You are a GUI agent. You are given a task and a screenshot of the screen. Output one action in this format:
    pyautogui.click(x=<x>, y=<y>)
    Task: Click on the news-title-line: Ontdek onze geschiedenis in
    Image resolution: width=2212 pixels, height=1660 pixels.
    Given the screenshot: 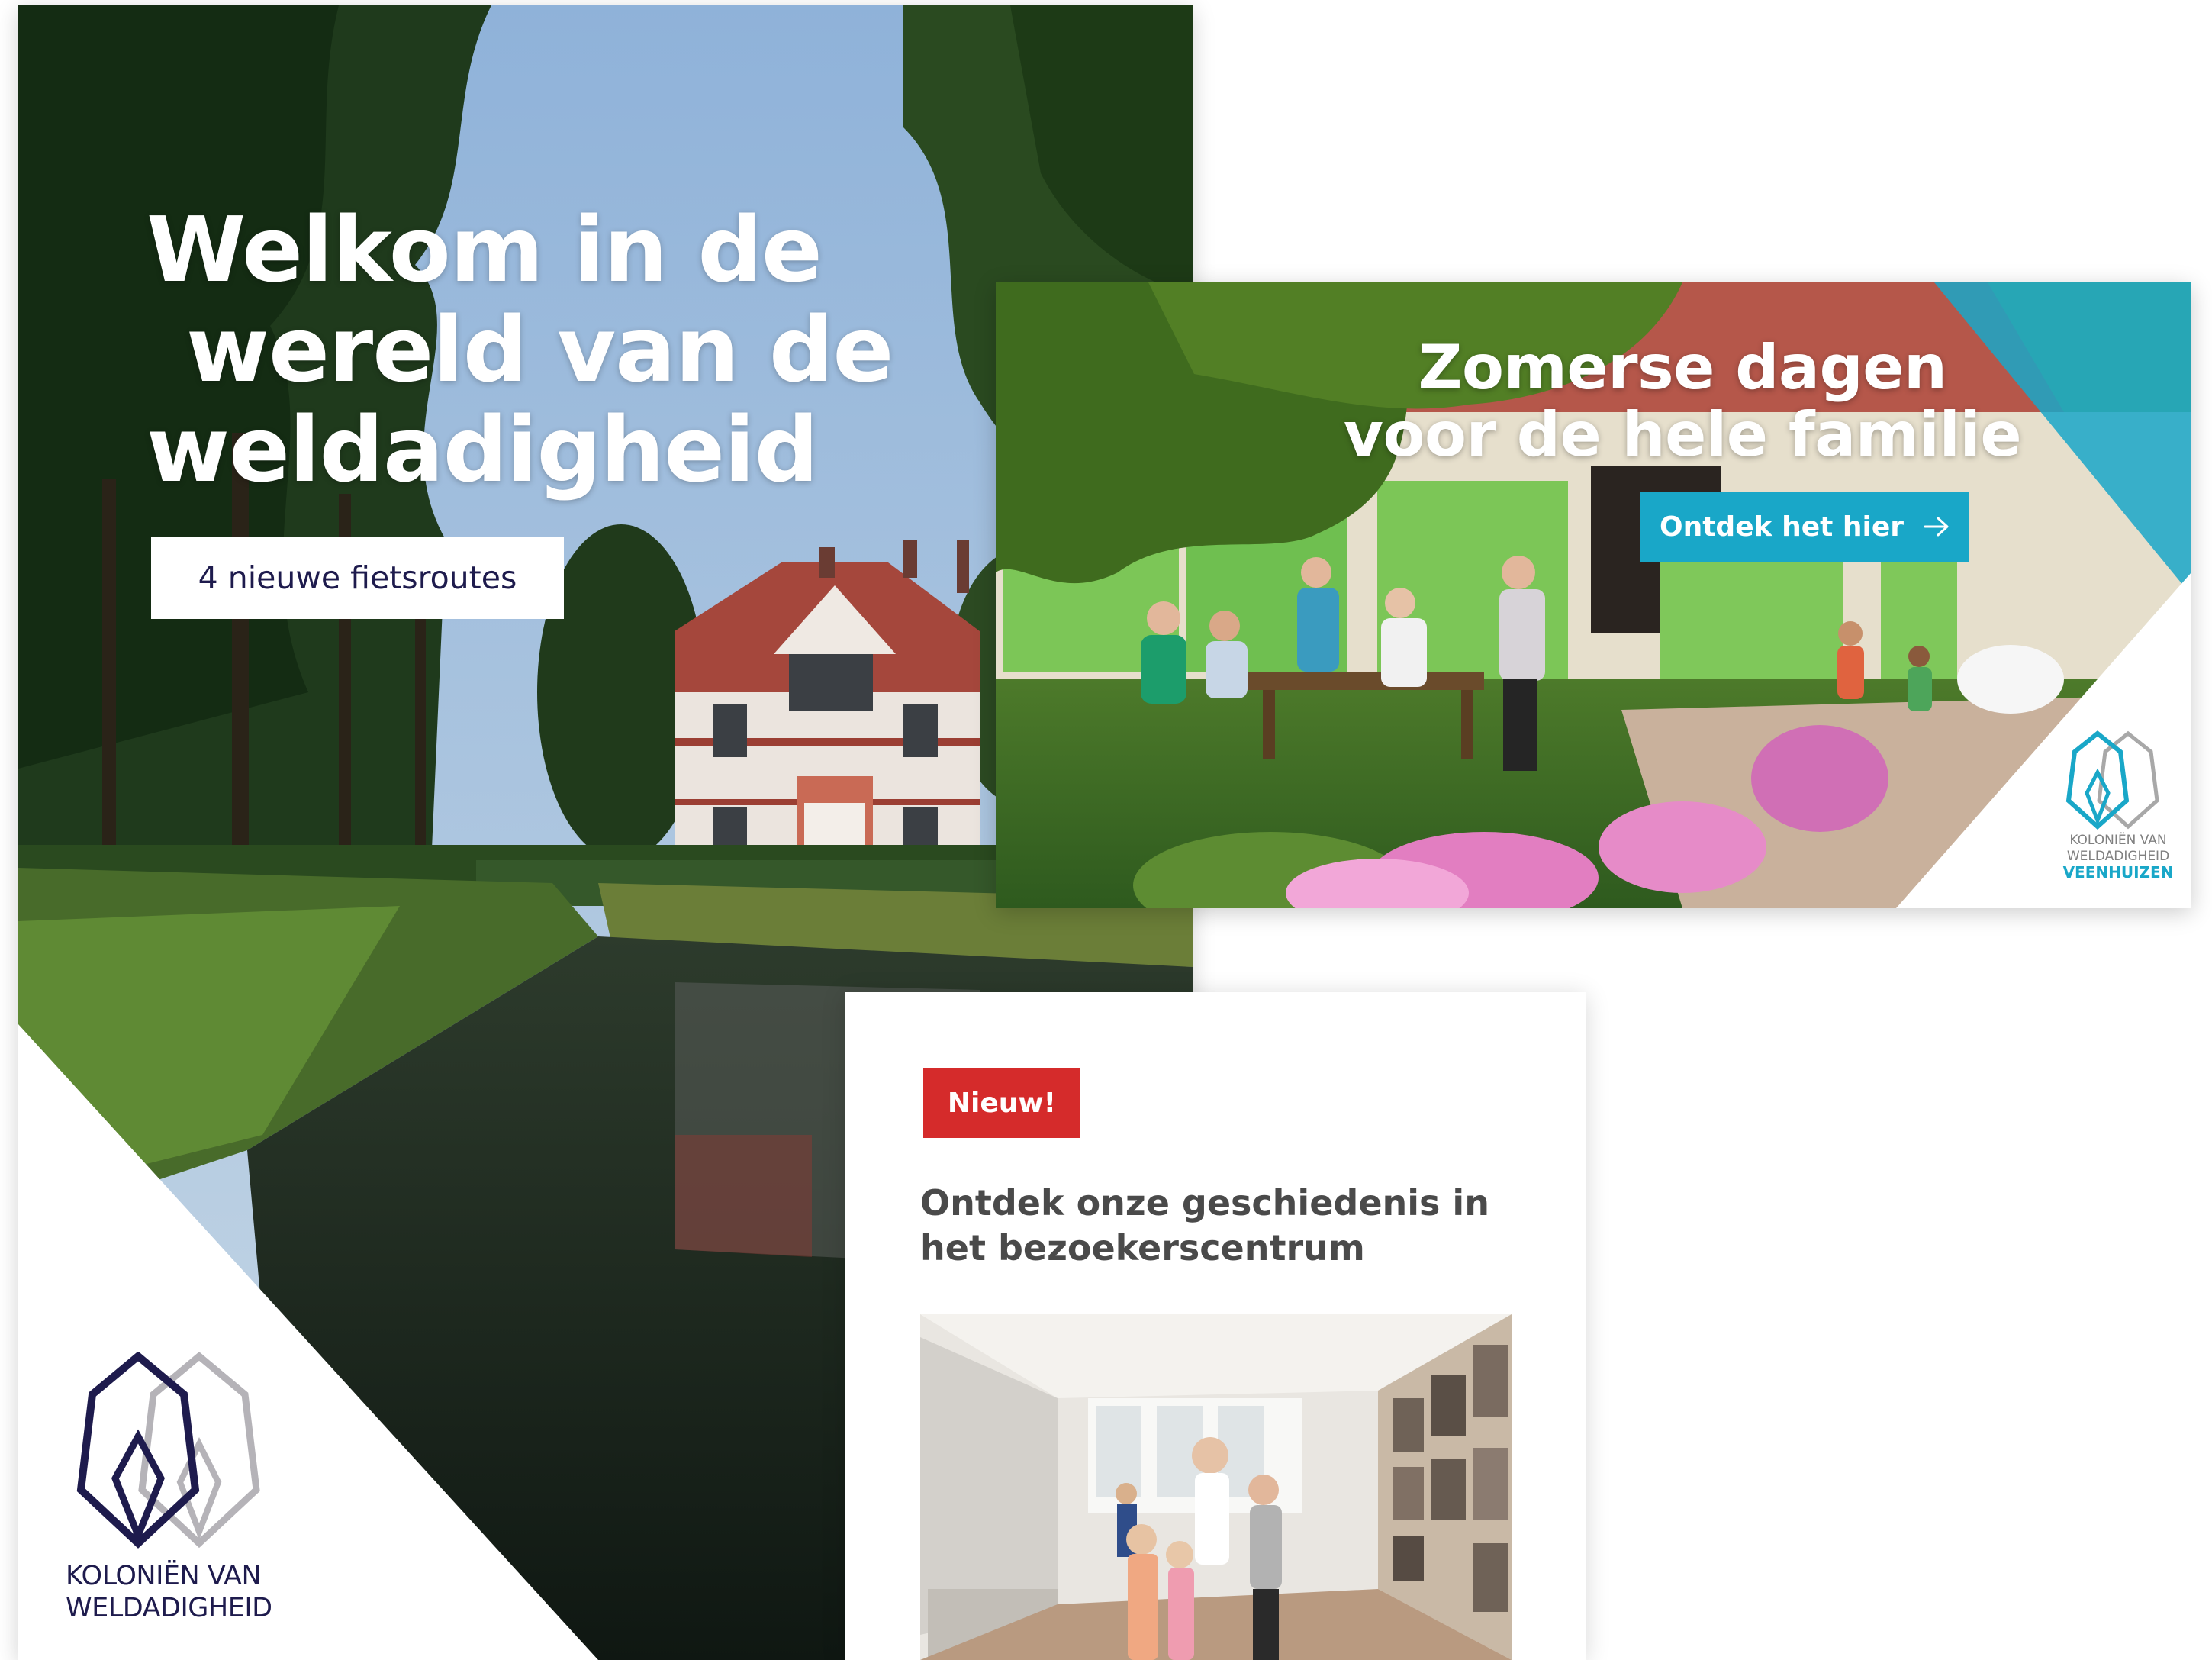 What is the action you would take?
    pyautogui.click(x=1204, y=1203)
    